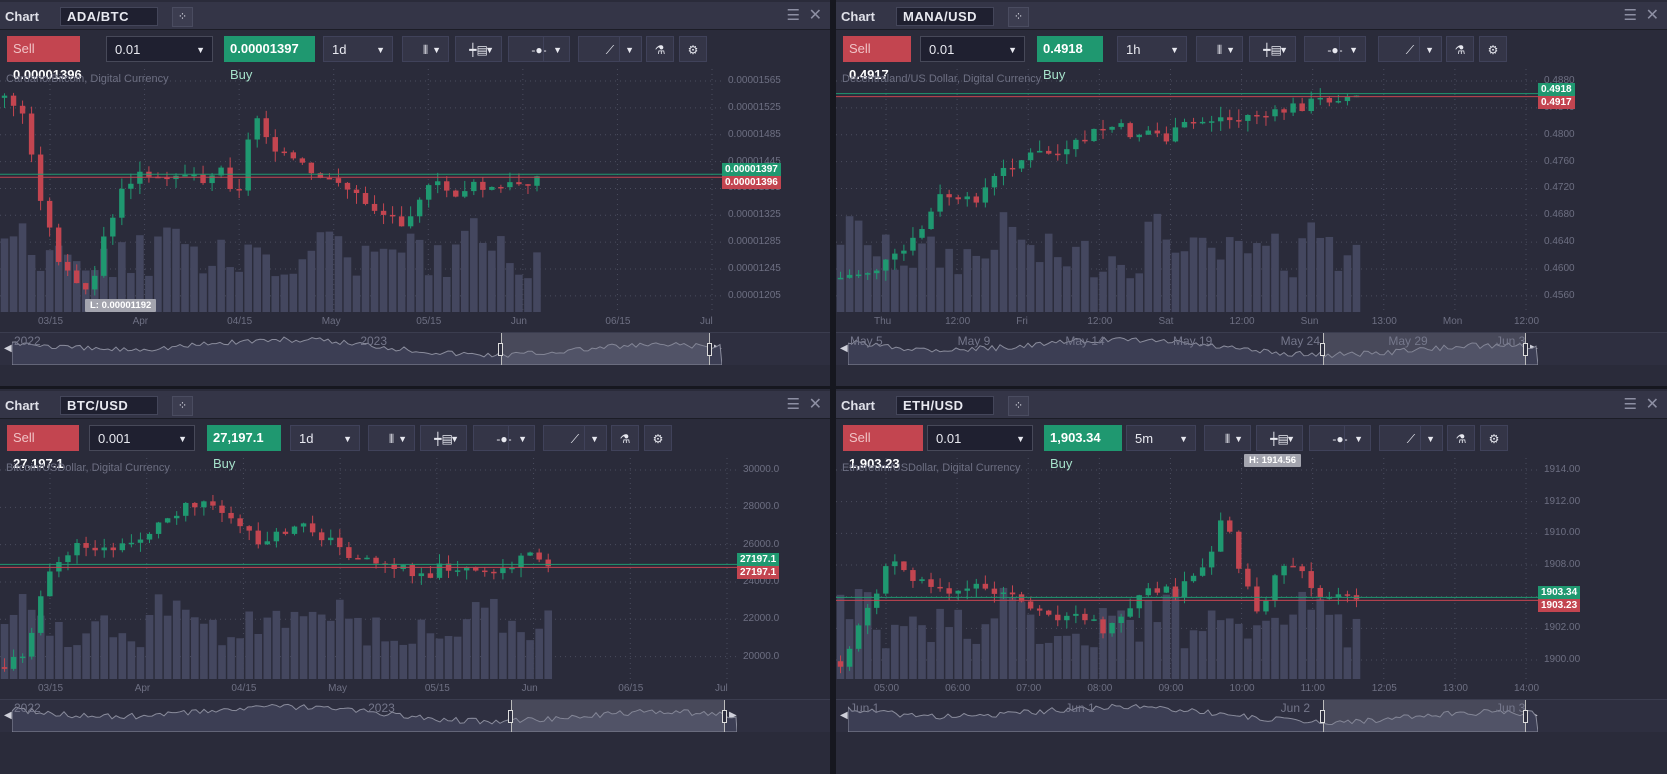  Describe the element at coordinates (44, 59) in the screenshot. I see `sell-button: Sell 0.00001396` at that location.